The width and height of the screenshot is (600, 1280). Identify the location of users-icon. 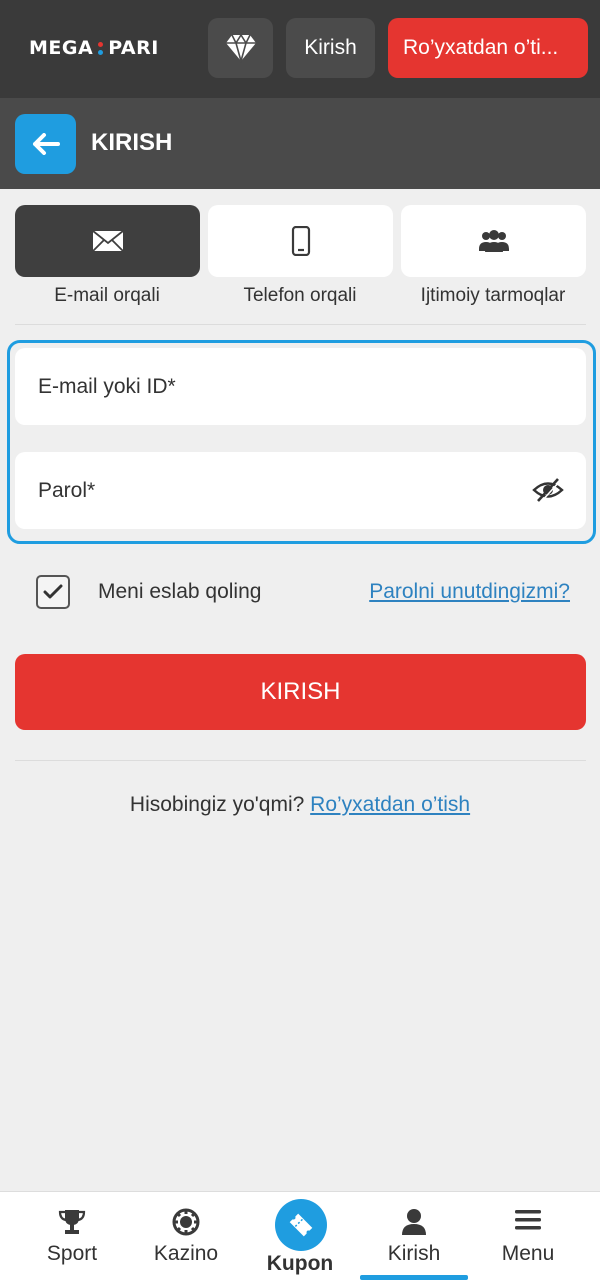
(493, 241).